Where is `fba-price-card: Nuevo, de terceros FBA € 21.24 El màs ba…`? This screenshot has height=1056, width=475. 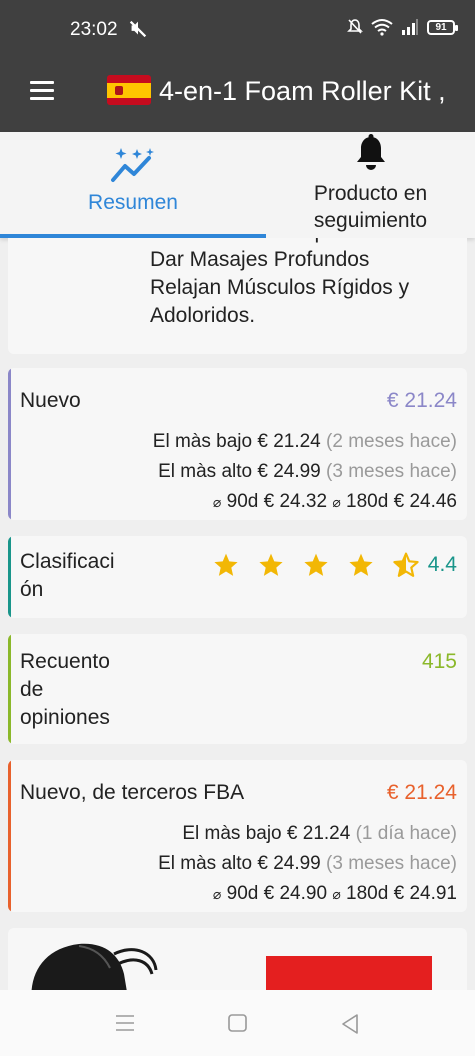
fba-price-card: Nuevo, de terceros FBA € 21.24 El màs ba… is located at coordinates (237, 836).